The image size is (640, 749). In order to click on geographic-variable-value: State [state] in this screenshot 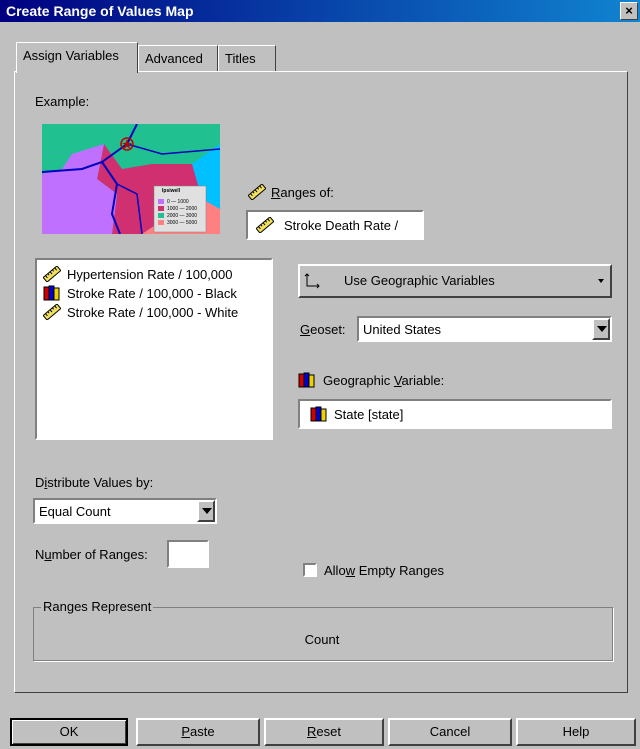, I will do `click(369, 414)`.